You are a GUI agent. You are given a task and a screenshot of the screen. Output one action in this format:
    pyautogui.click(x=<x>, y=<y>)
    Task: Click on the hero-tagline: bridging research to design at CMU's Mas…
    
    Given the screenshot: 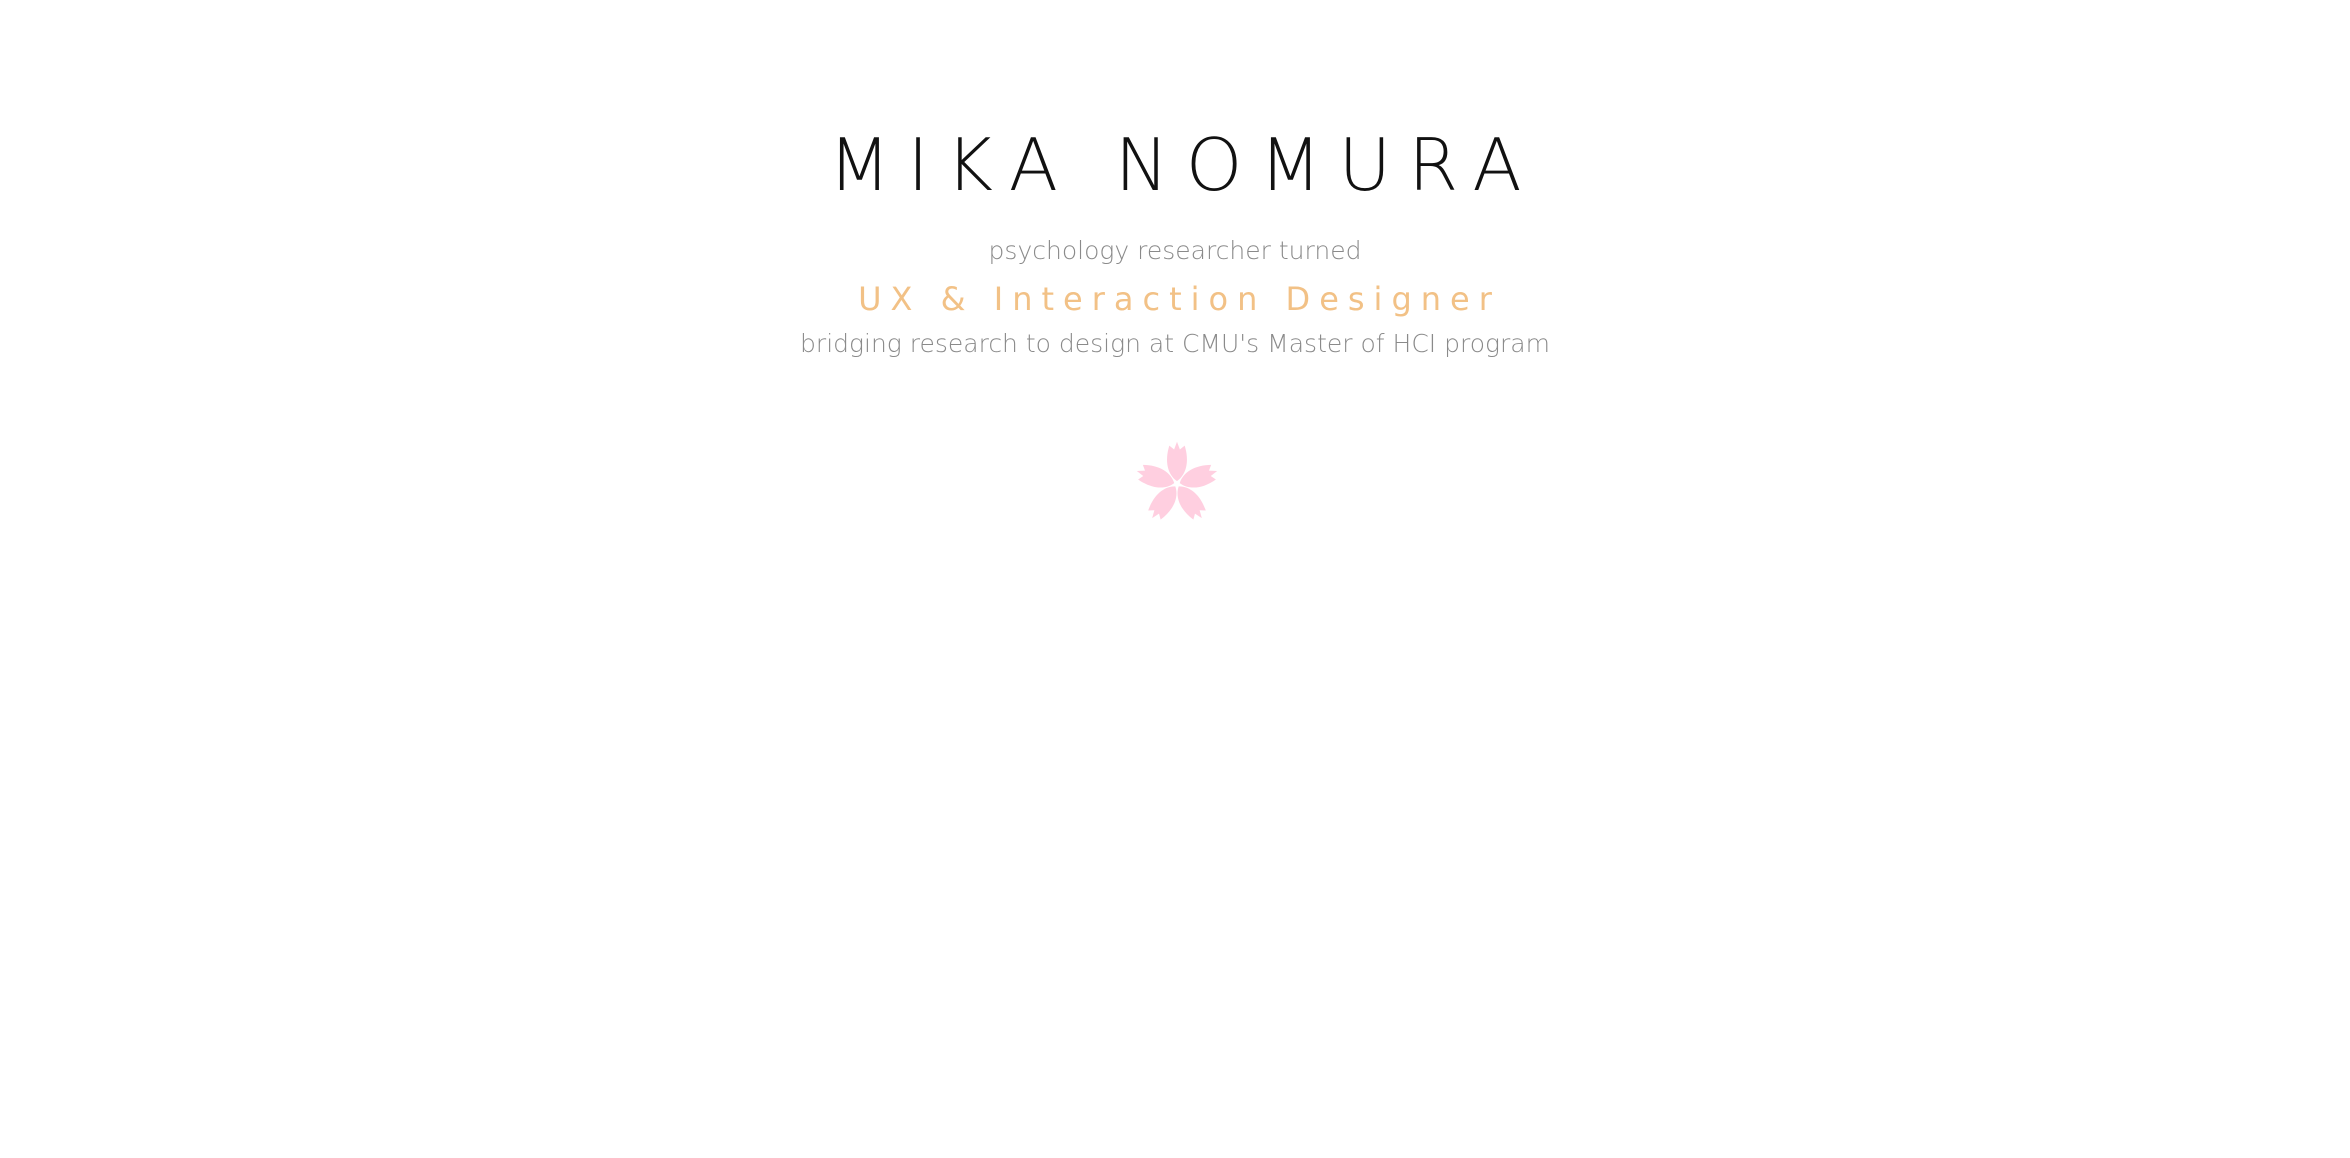 What is the action you would take?
    pyautogui.click(x=1175, y=343)
    